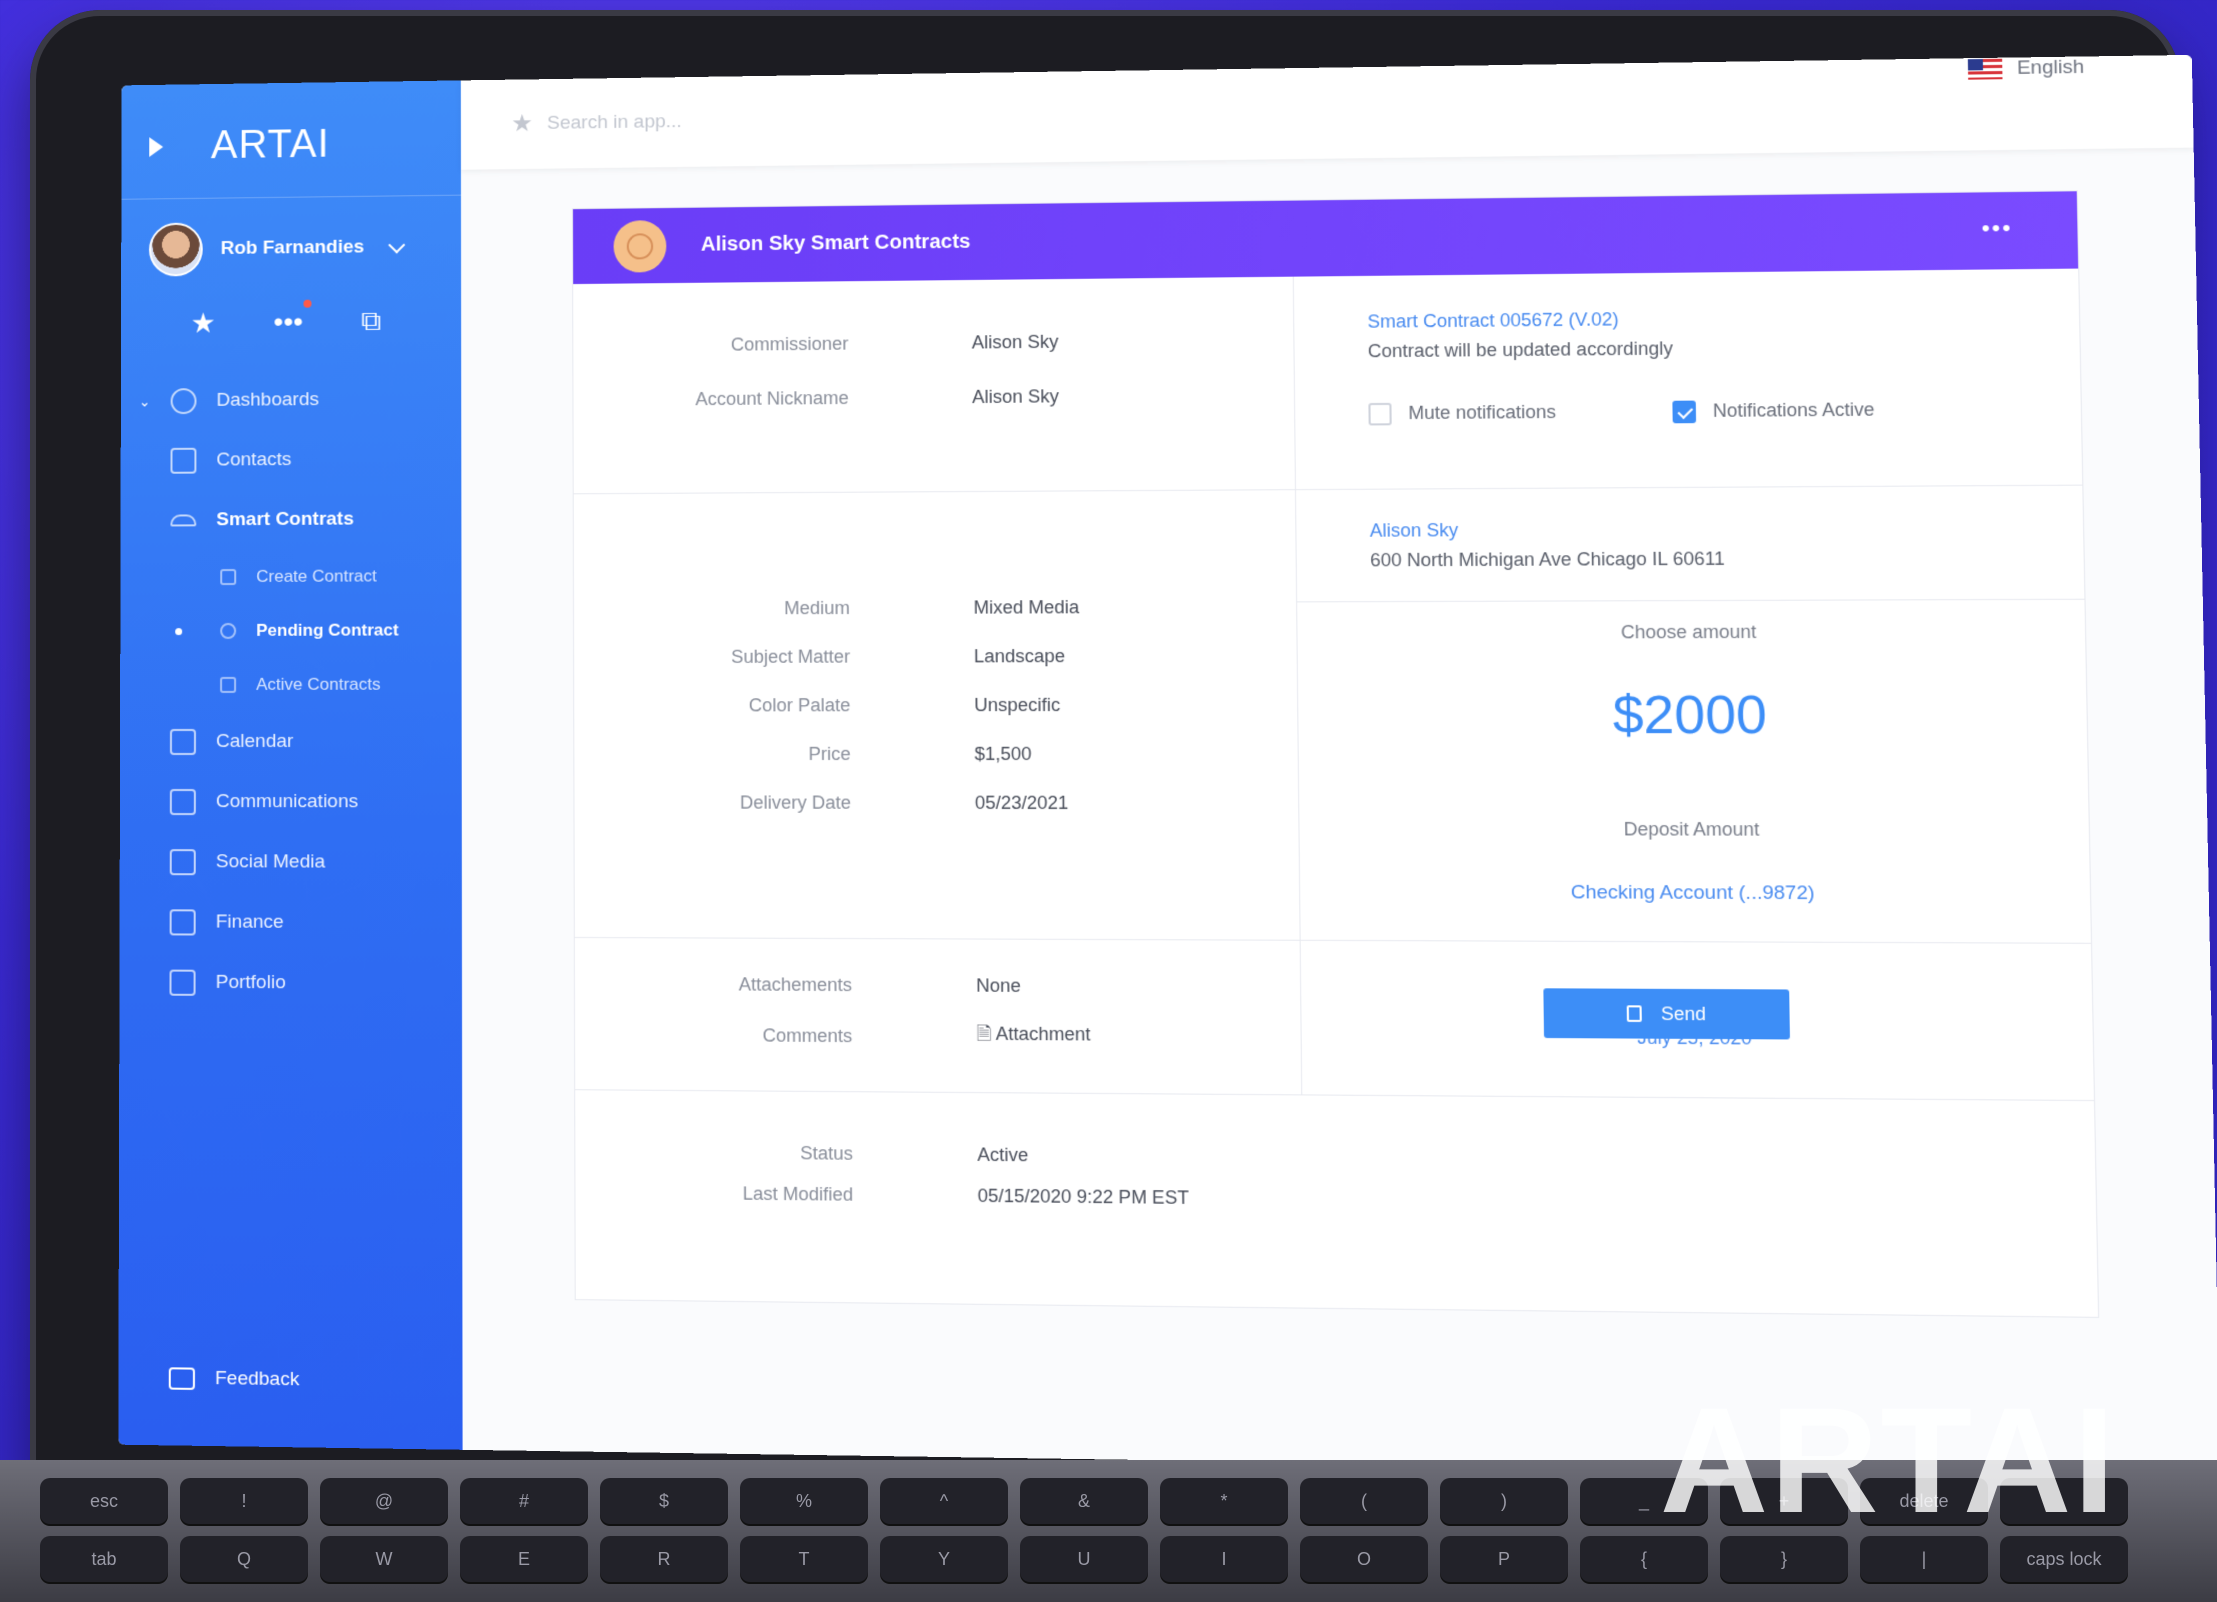  I want to click on kv-row: Account Nickname Alison Sky, so click(933, 397).